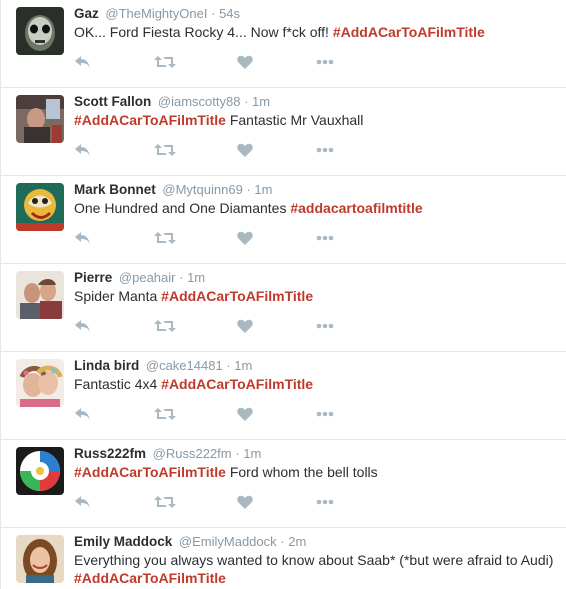 This screenshot has height=589, width=566. I want to click on user-name: Pierre, so click(93, 277).